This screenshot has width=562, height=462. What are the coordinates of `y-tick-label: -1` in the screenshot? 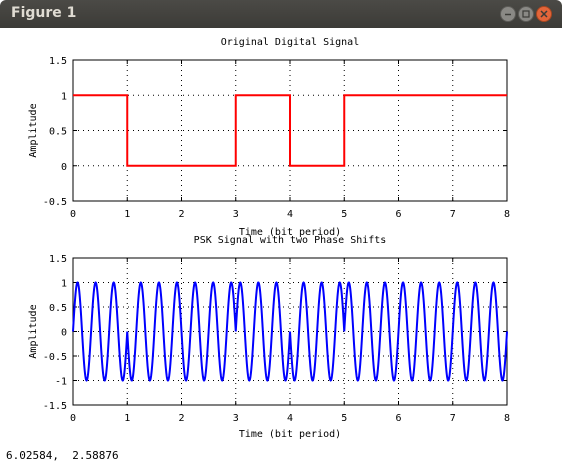 It's located at (61, 382).